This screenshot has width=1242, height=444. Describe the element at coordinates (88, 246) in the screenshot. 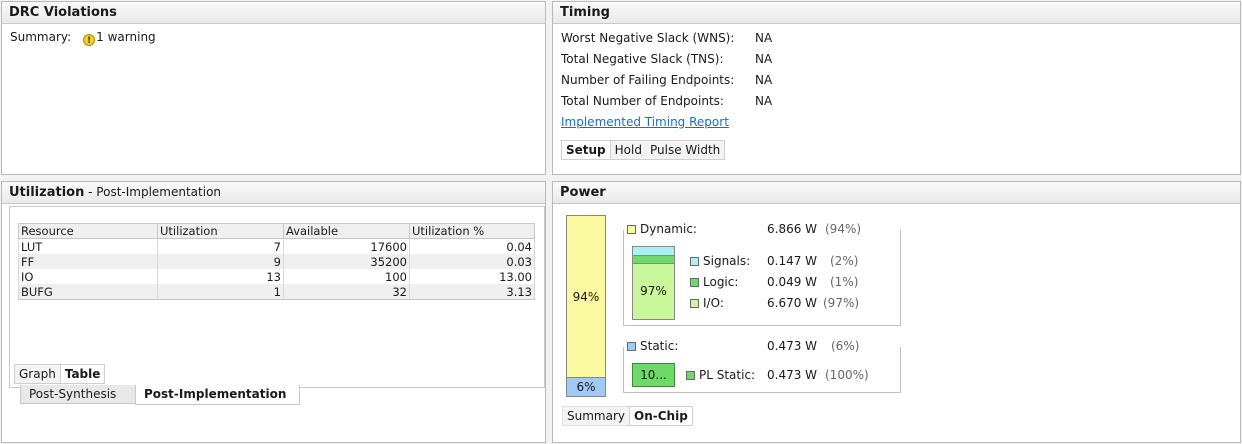

I see `cell-resource: LUT` at that location.